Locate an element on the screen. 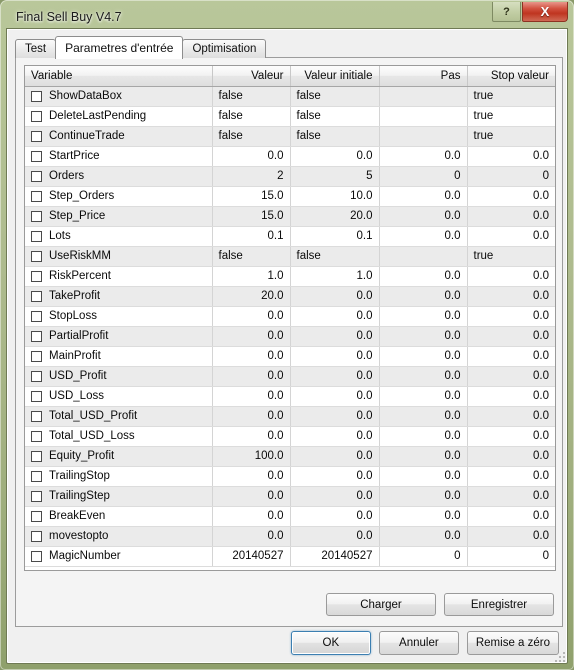 This screenshot has width=574, height=670. table-row: movestopto 0.0 0.0 0.0 0.0 is located at coordinates (290, 536).